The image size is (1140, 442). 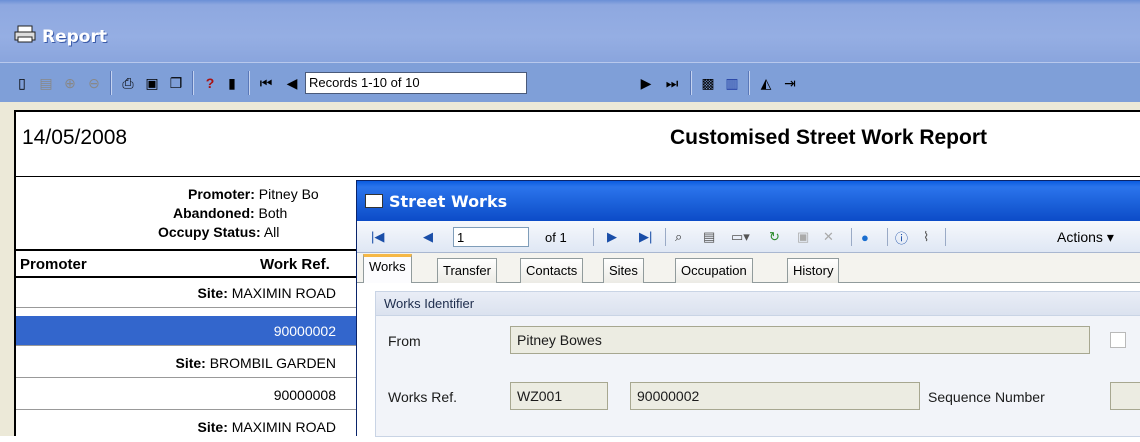 What do you see at coordinates (578, 176) in the screenshot?
I see `header-divider` at bounding box center [578, 176].